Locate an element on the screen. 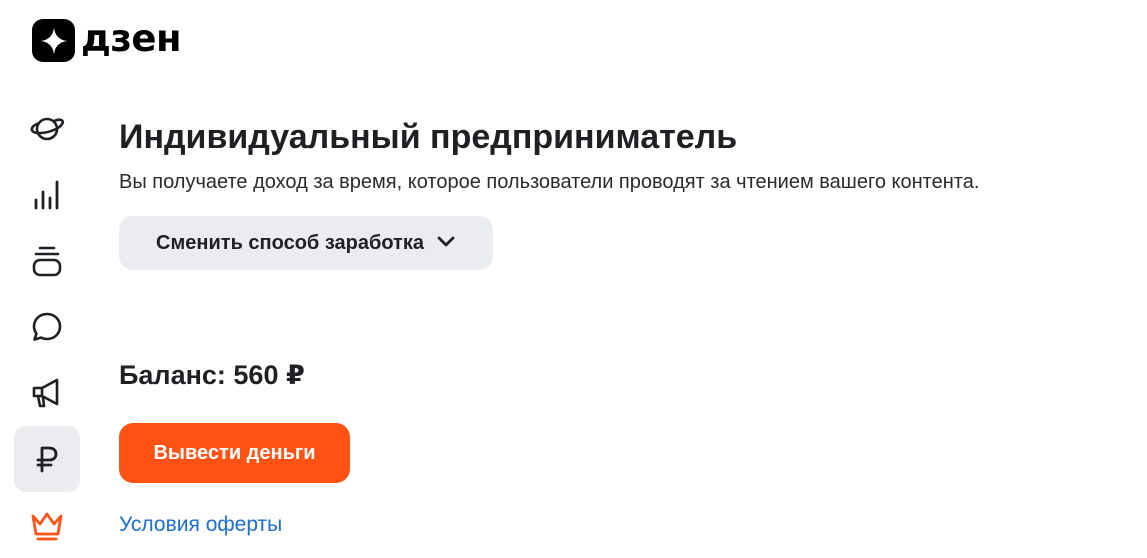 This screenshot has height=558, width=1147. crown-icon is located at coordinates (47, 525).